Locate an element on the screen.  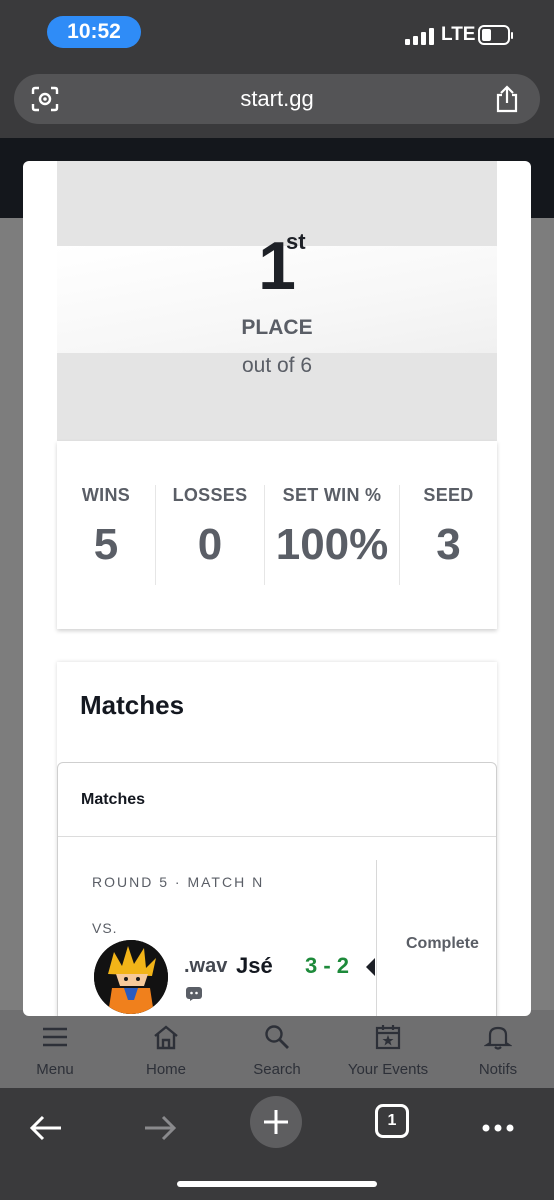
stats-card: WINS 5 LOSSES 0 SET WIN % 100% SEED 3 is located at coordinates (277, 535).